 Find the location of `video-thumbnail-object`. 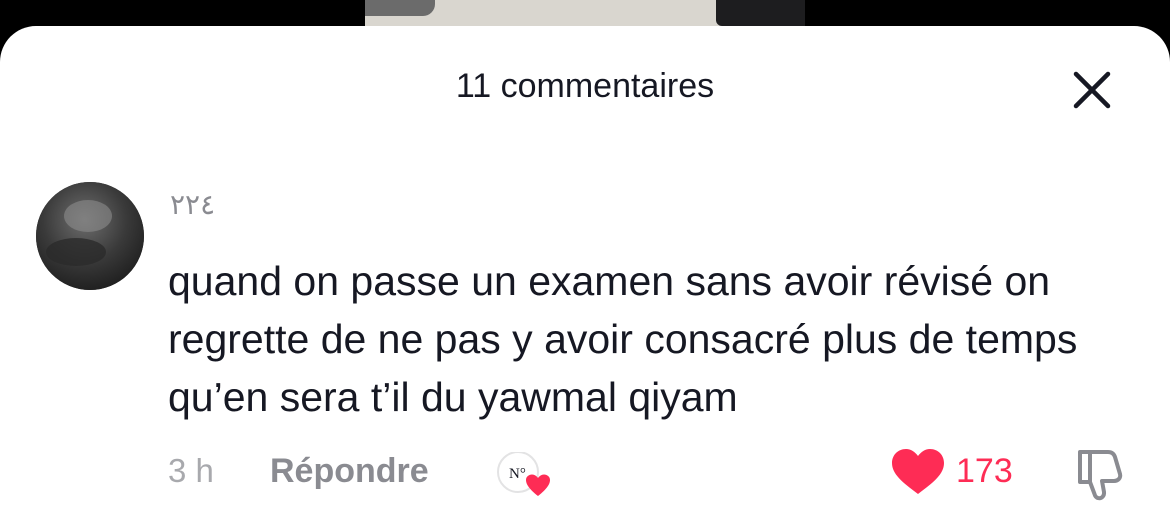

video-thumbnail-object is located at coordinates (760, 13).